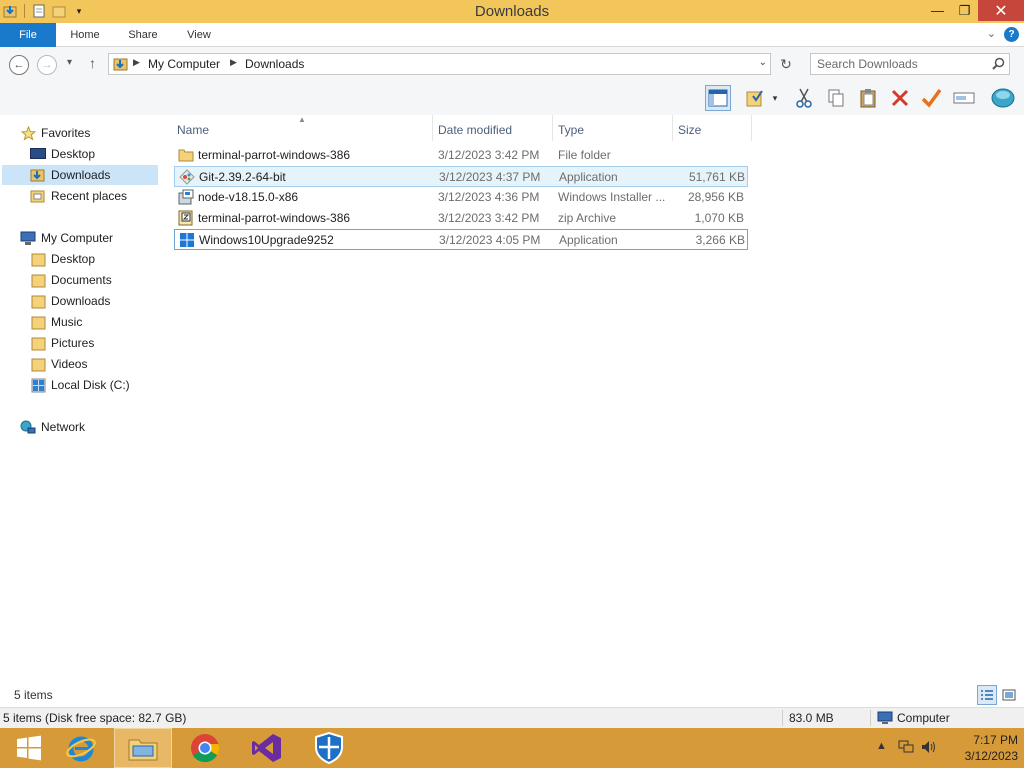  What do you see at coordinates (274, 64) in the screenshot?
I see `breadcrumb-downloads: Downloads` at bounding box center [274, 64].